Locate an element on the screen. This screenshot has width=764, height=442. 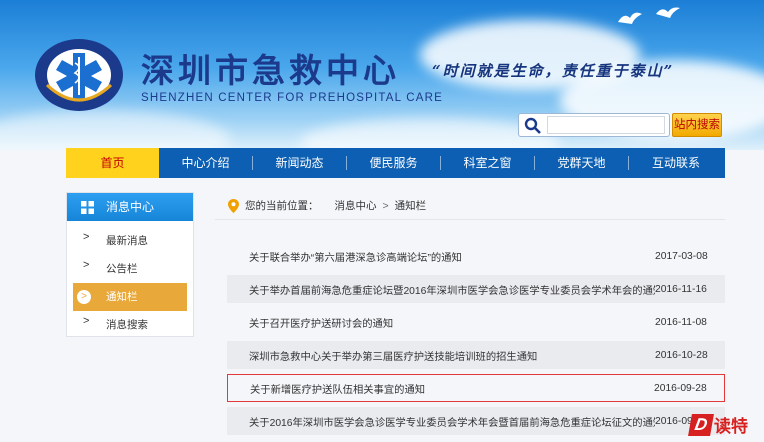
site-title: 深圳市急救中心 is located at coordinates (270, 70).